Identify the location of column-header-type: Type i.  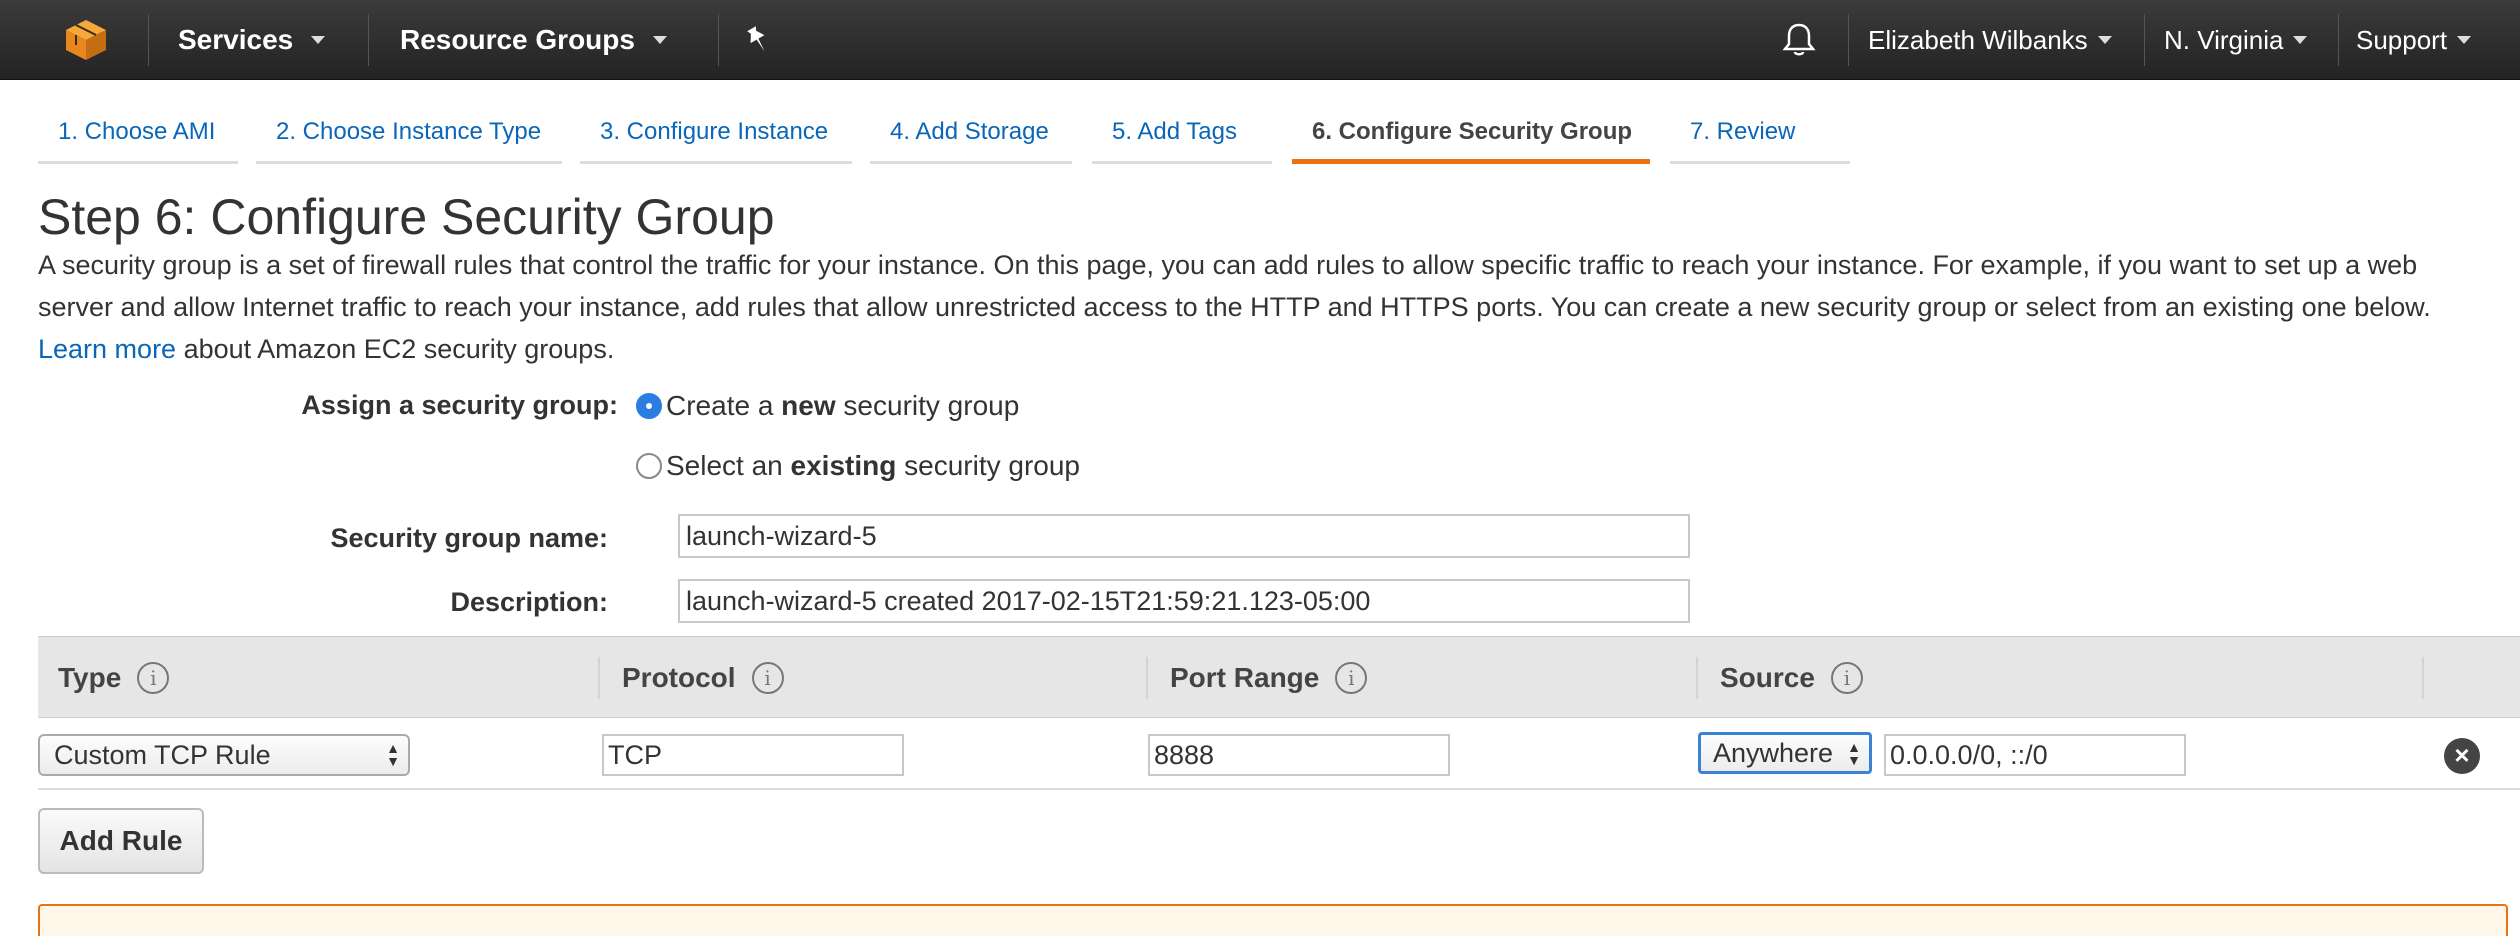
(114, 678).